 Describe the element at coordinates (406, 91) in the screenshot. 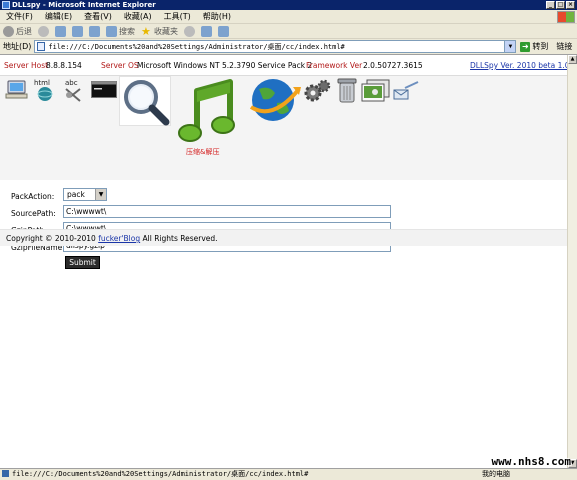

I see `mail-icon` at that location.